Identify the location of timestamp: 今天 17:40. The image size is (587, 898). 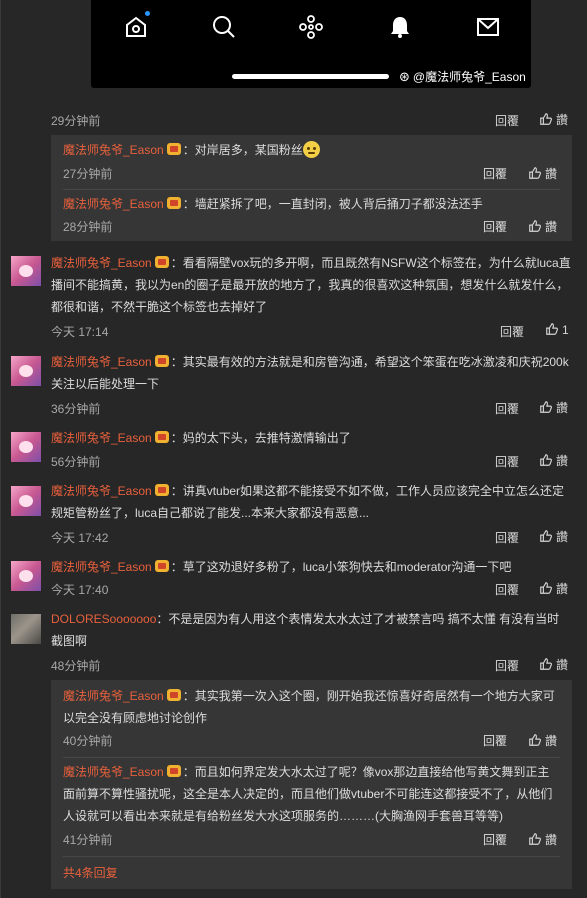
(80, 590).